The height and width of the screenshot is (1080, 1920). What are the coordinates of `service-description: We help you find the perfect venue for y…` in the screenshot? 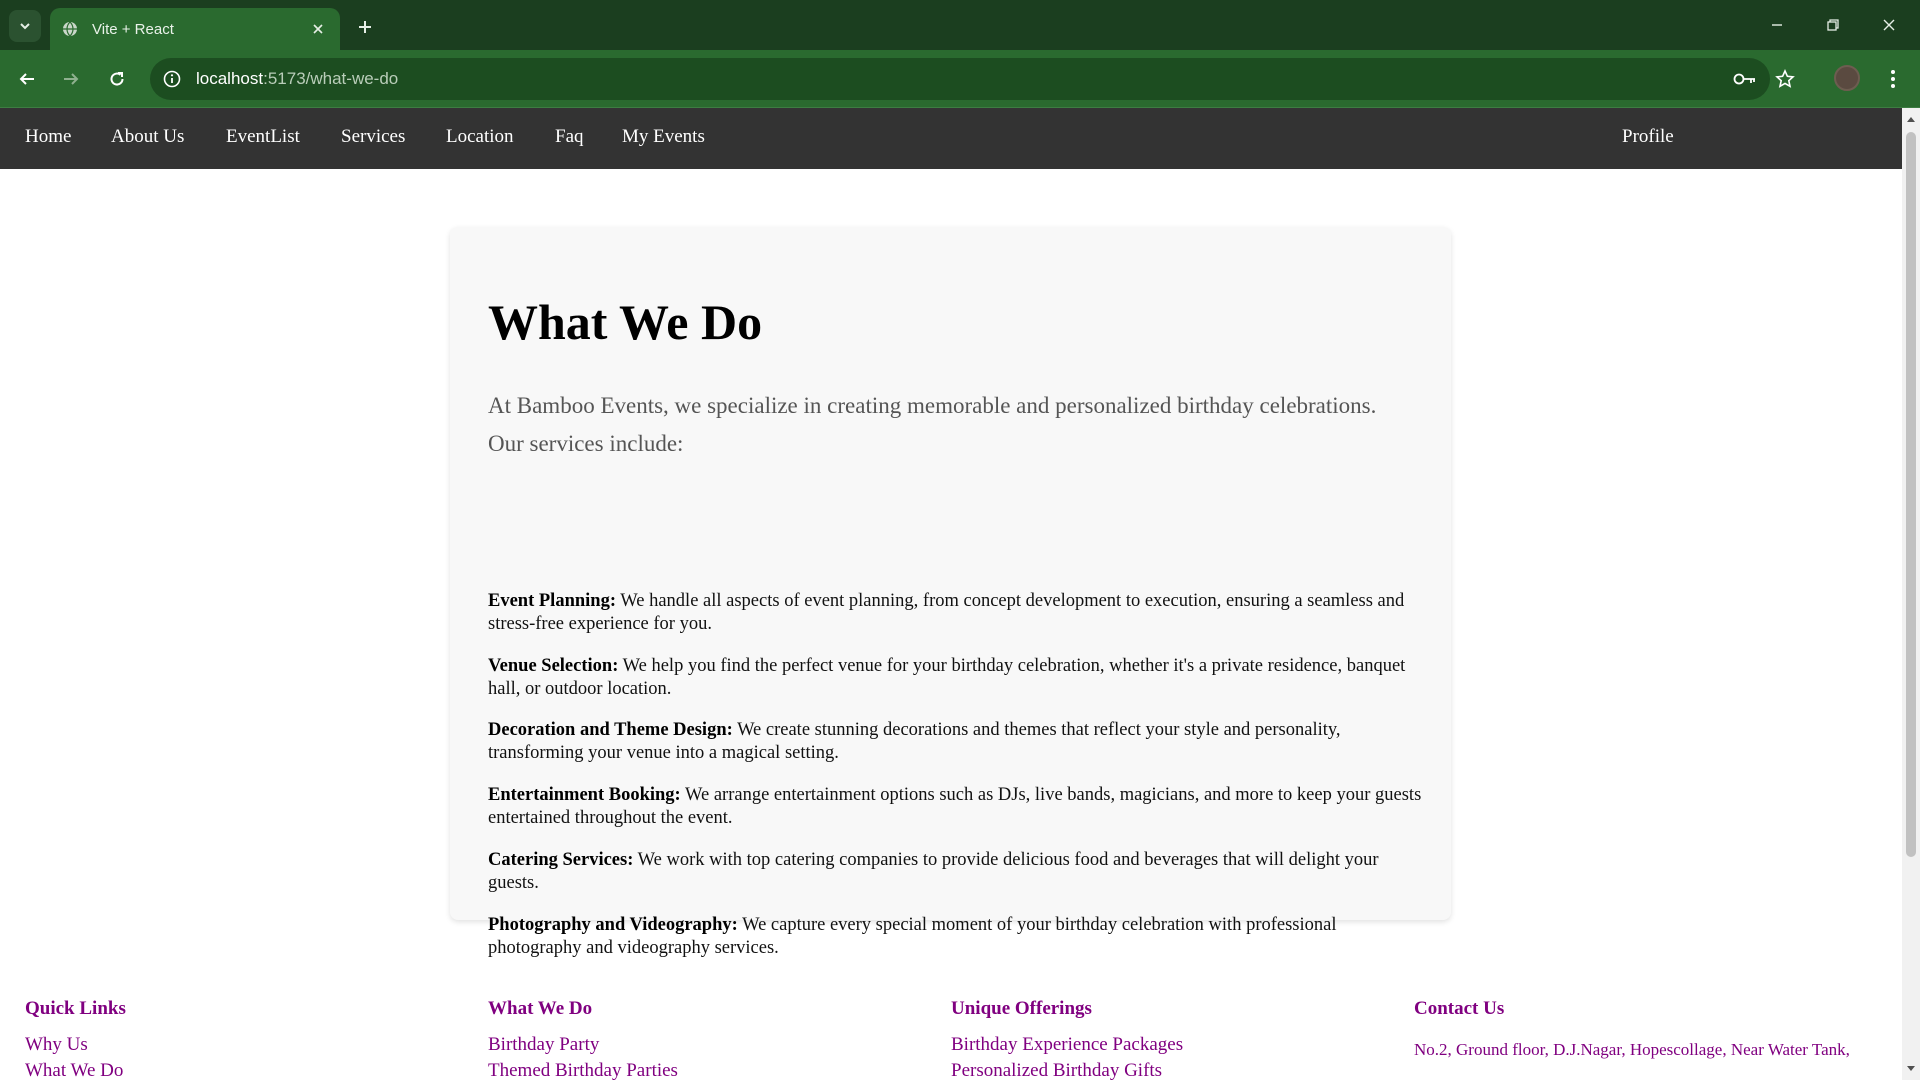 It's located at (947, 677).